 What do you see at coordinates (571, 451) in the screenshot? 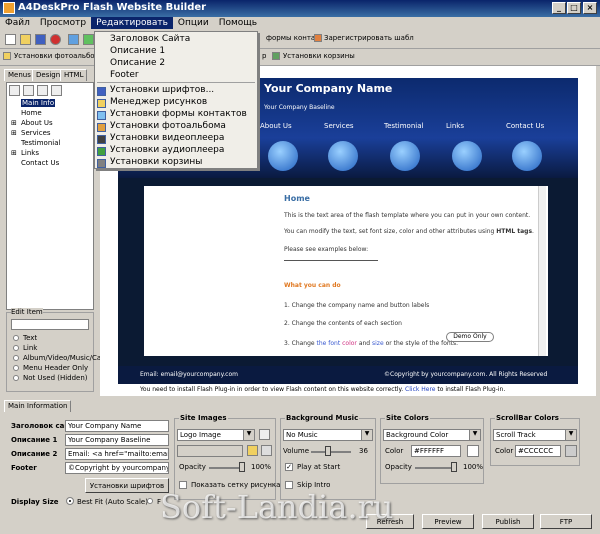
I see `scrollbar-color-swatch` at bounding box center [571, 451].